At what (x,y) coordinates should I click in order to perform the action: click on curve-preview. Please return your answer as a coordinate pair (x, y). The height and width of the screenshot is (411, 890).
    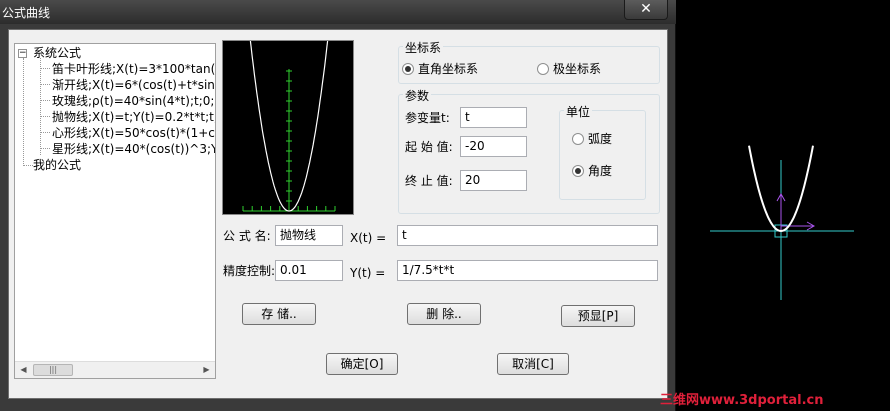
    Looking at the image, I should click on (288, 127).